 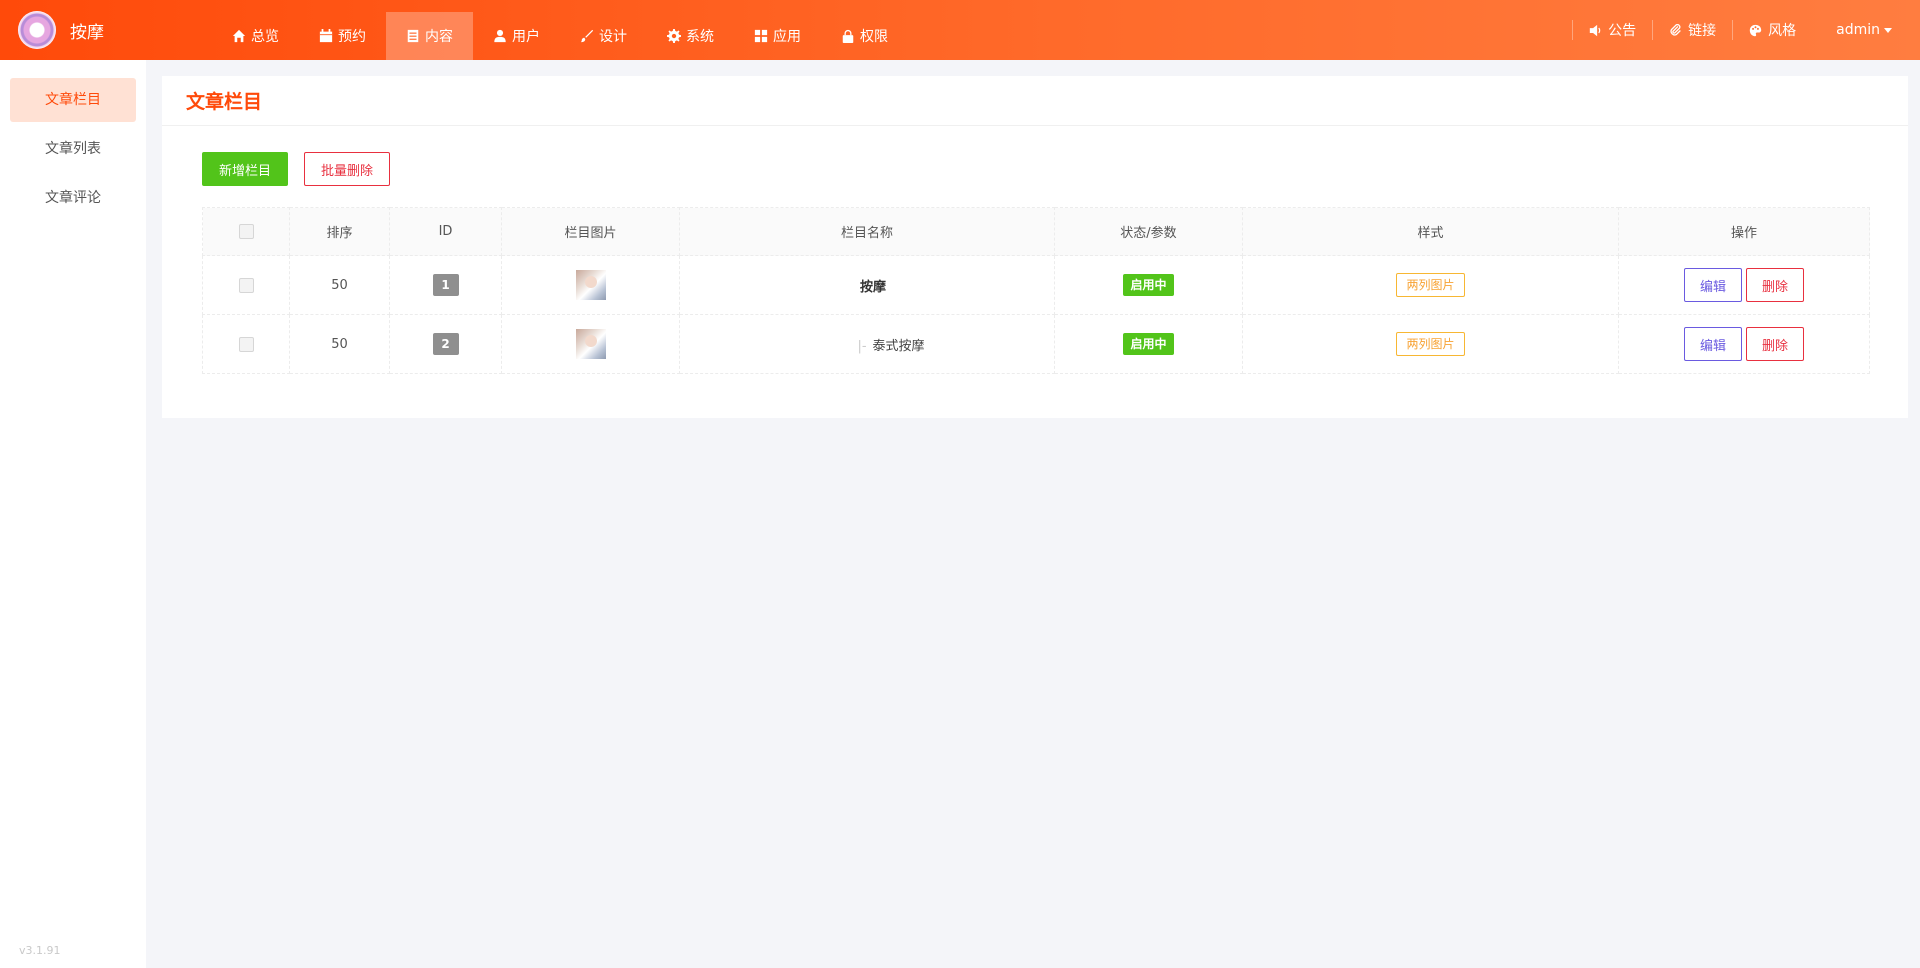 I want to click on paperclip-icon, so click(x=1675, y=29).